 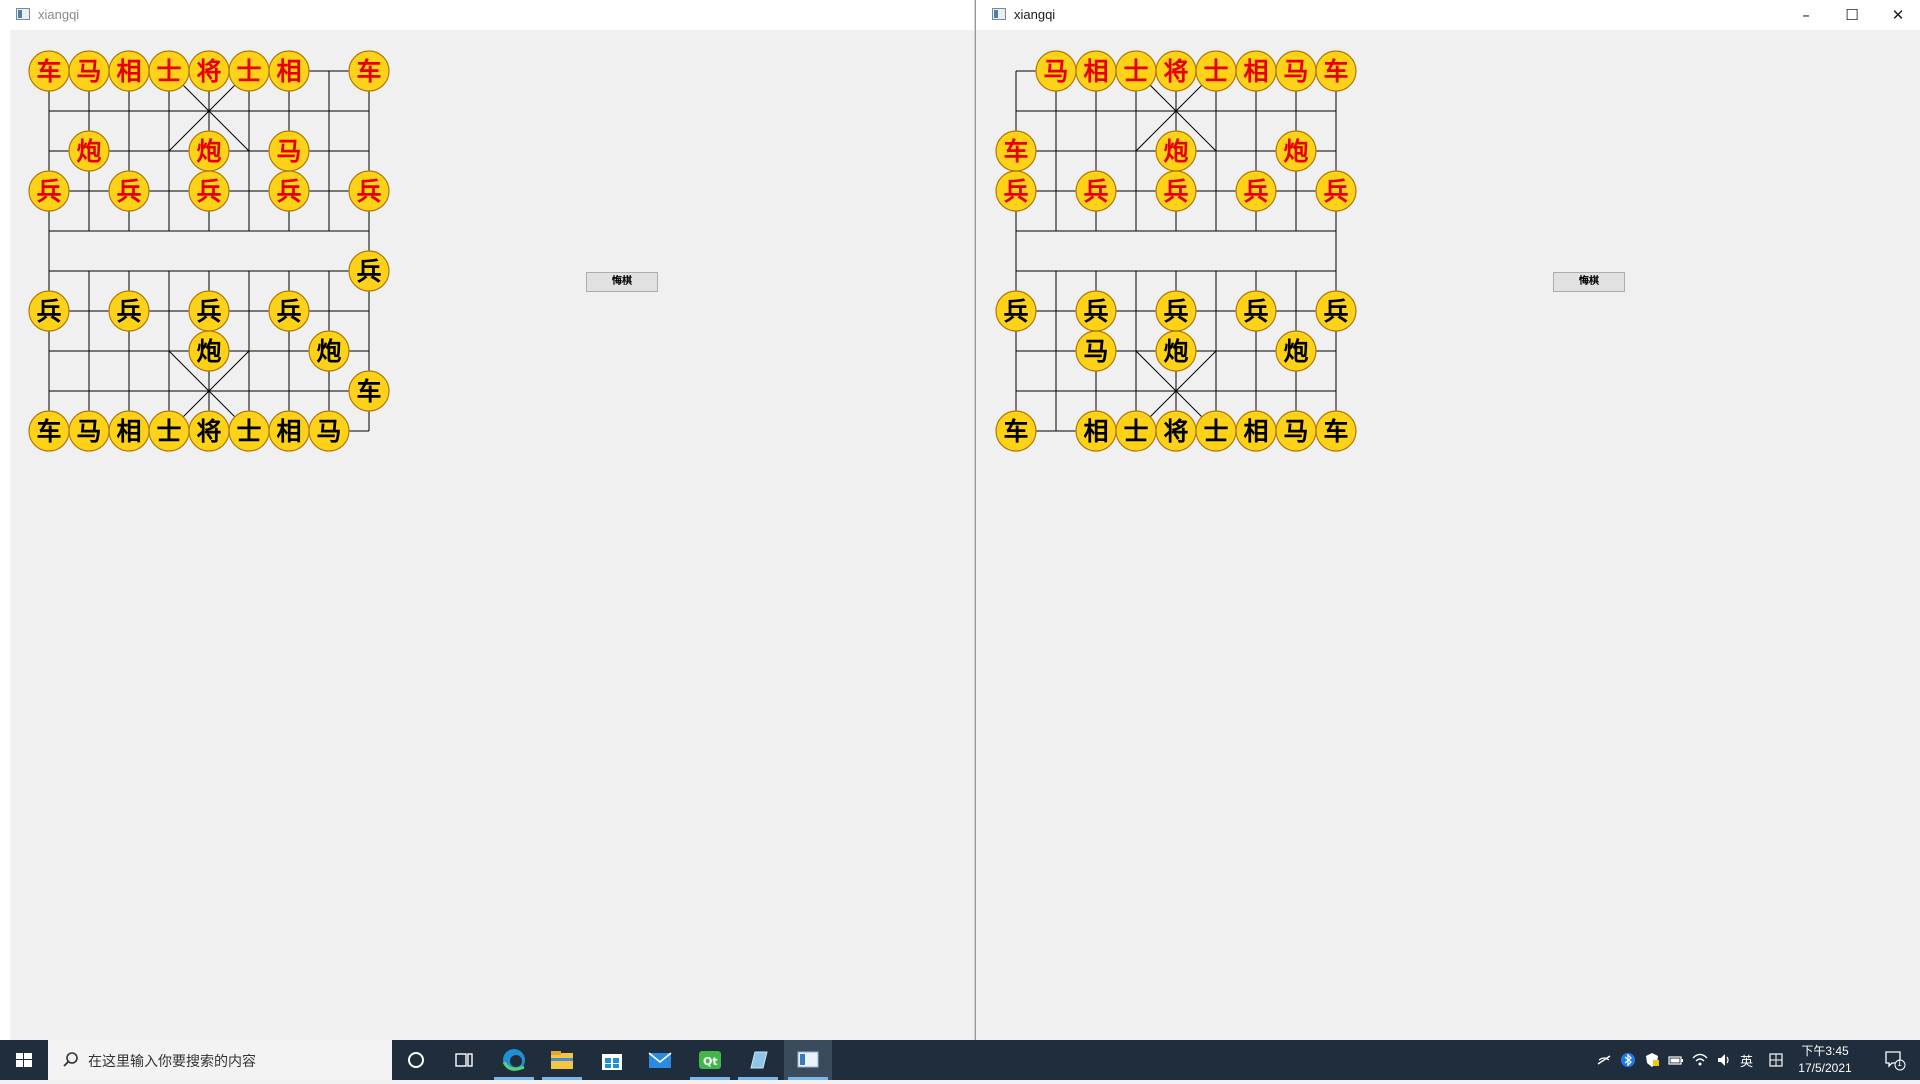 What do you see at coordinates (1776, 1060) in the screenshot?
I see `keyboard-layout-icon` at bounding box center [1776, 1060].